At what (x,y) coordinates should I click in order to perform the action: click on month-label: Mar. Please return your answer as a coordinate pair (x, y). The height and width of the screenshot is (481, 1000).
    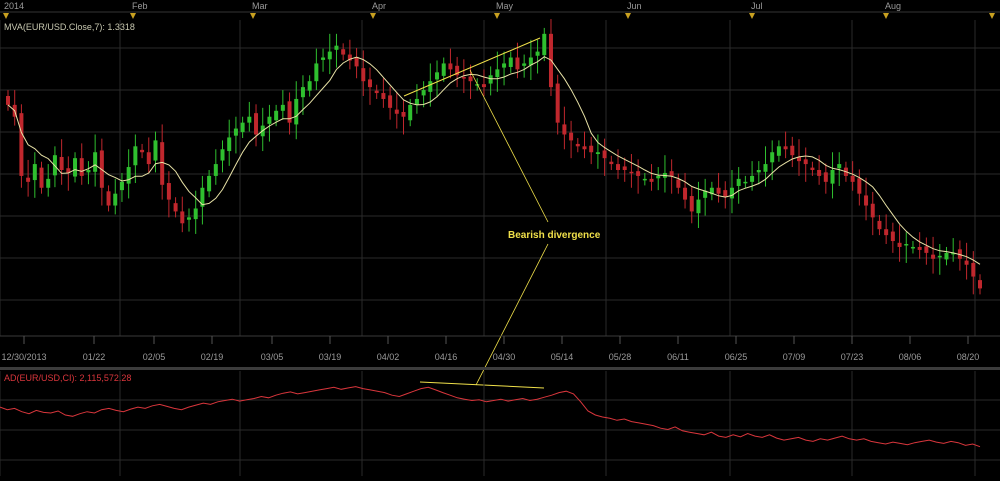
    Looking at the image, I should click on (260, 6).